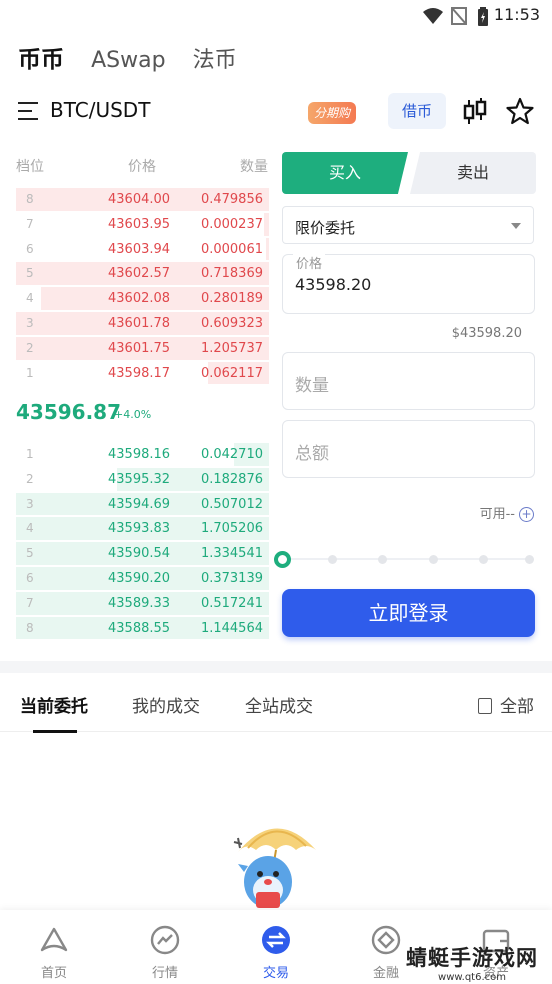 The width and height of the screenshot is (552, 984). I want to click on ask-row: 5 43602.57 0.718369, so click(142, 273).